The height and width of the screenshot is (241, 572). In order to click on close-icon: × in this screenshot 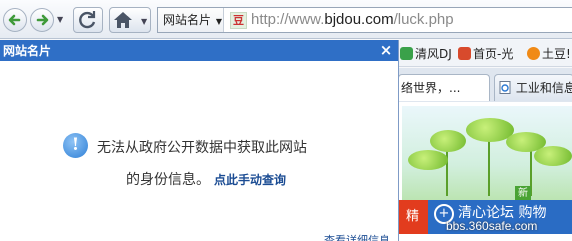, I will do `click(386, 50)`.